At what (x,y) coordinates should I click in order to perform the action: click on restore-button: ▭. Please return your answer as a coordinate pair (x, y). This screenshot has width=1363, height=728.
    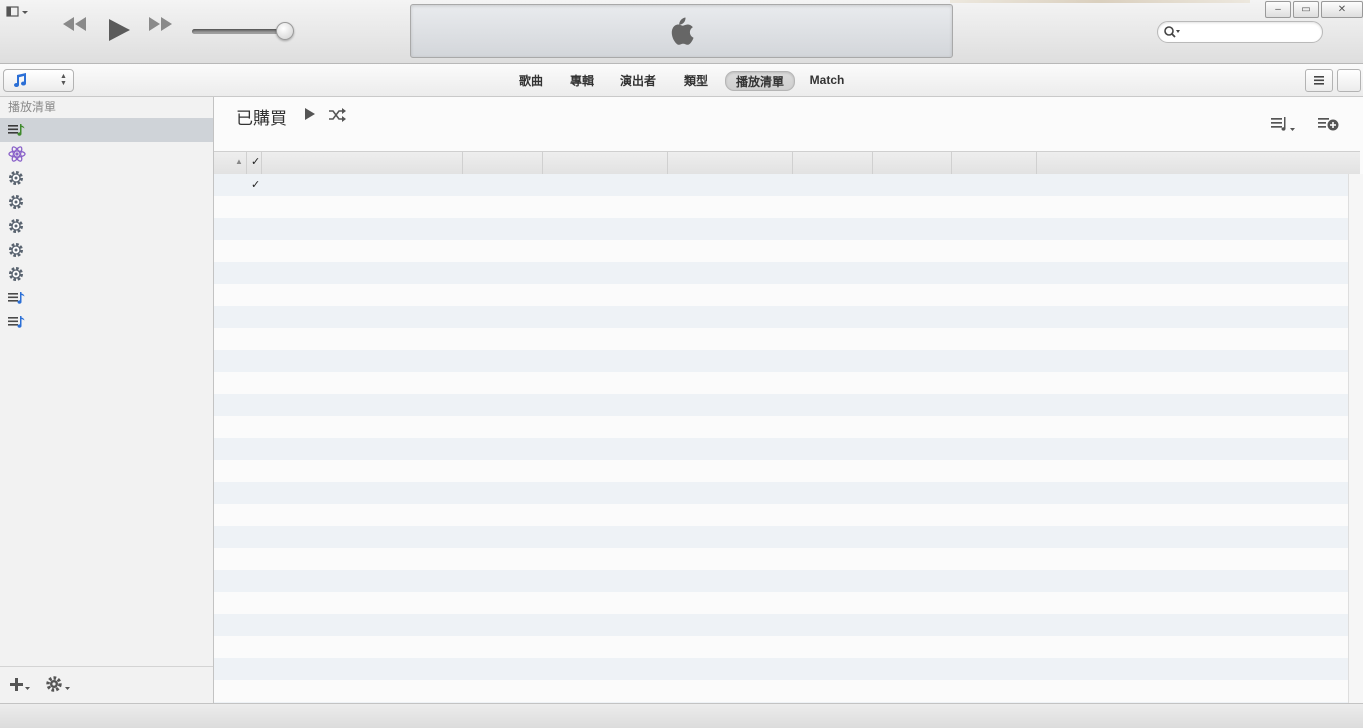
    Looking at the image, I should click on (1306, 9).